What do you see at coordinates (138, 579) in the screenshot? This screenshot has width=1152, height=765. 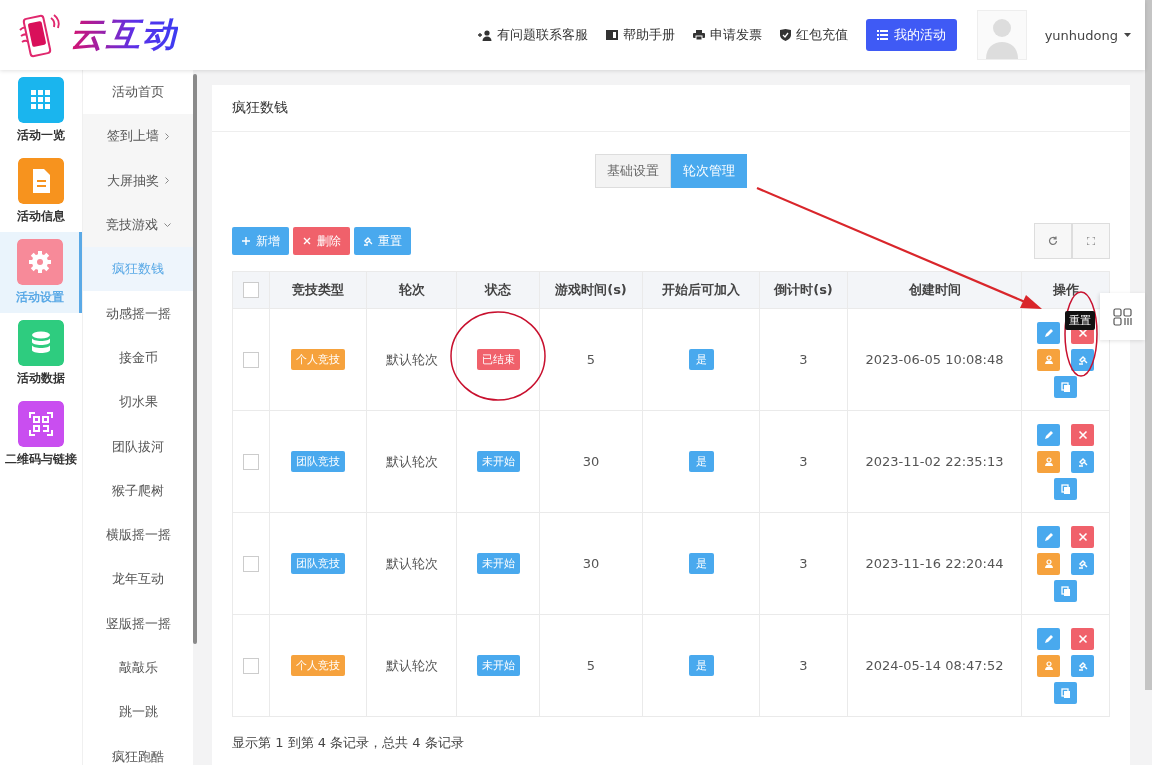 I see `submenu-item: 龙年互动` at bounding box center [138, 579].